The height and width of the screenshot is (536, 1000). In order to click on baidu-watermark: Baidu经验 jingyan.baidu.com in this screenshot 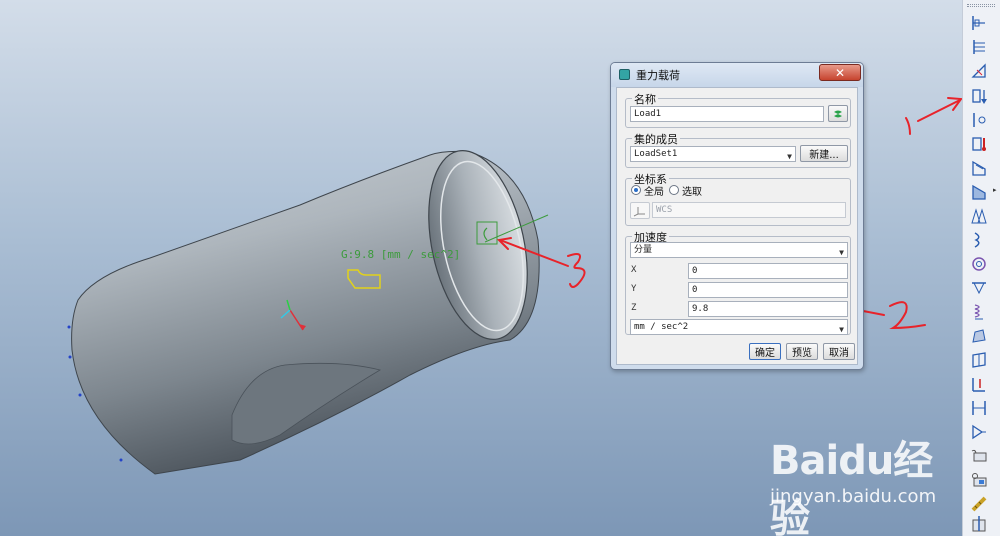, I will do `click(870, 482)`.